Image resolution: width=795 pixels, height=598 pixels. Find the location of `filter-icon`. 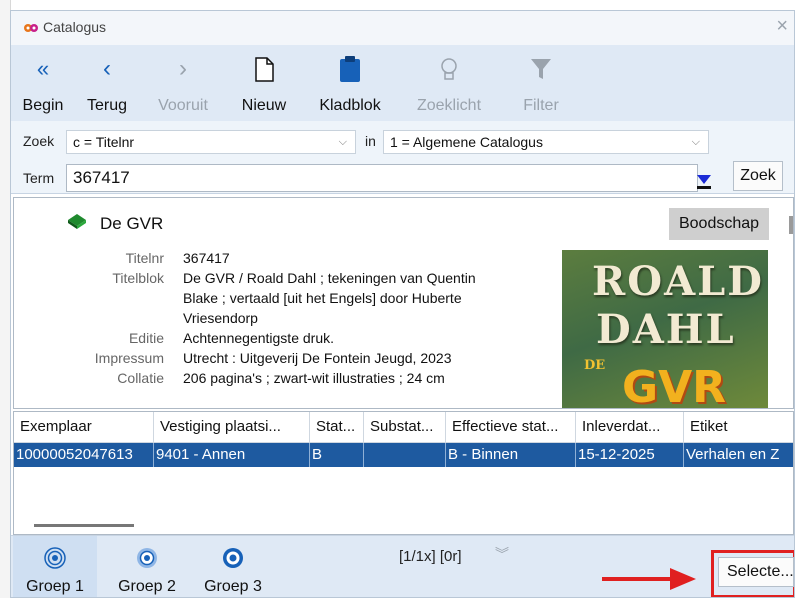

filter-icon is located at coordinates (541, 69).